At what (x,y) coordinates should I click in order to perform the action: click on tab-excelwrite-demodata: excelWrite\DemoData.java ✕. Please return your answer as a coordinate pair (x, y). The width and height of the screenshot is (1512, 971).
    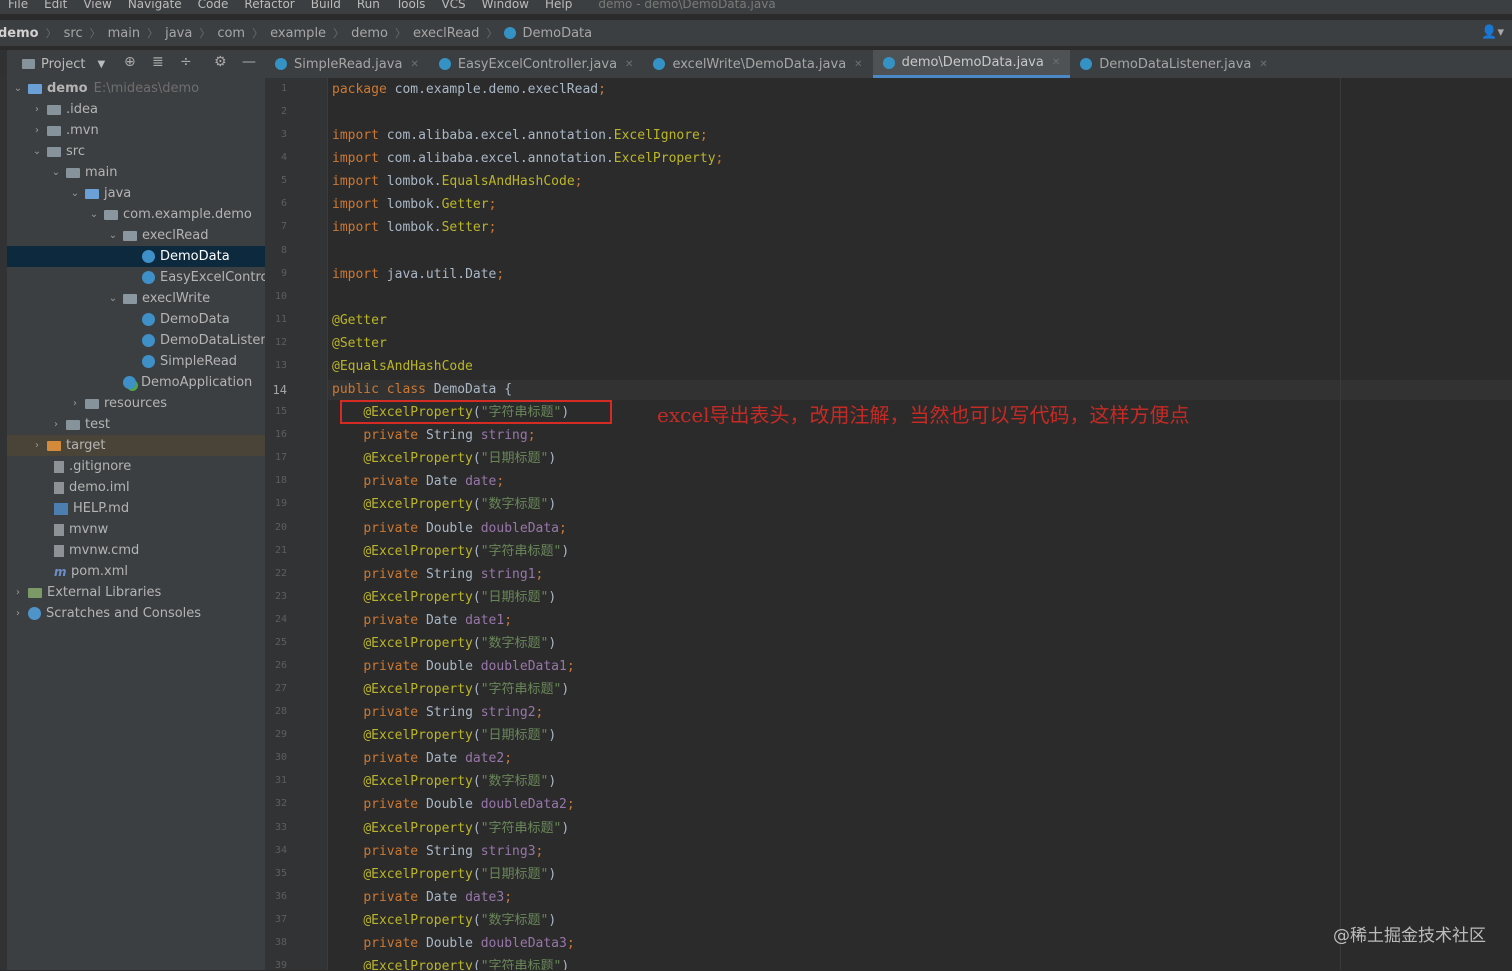
    Looking at the image, I should click on (757, 64).